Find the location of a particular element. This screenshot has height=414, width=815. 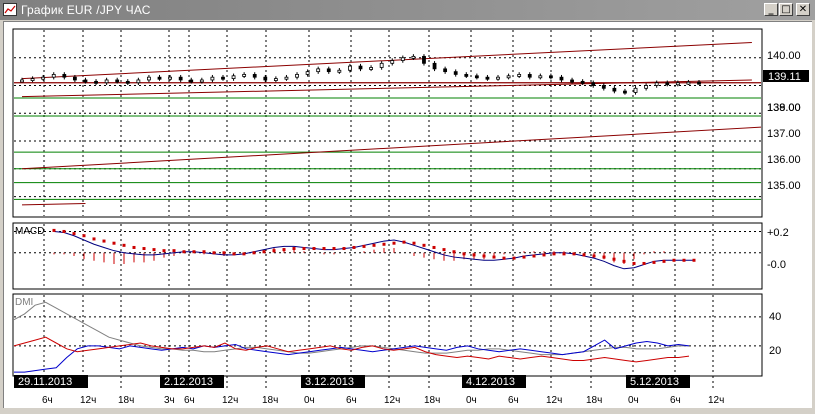

hour-label: 12ч is located at coordinates (230, 400).